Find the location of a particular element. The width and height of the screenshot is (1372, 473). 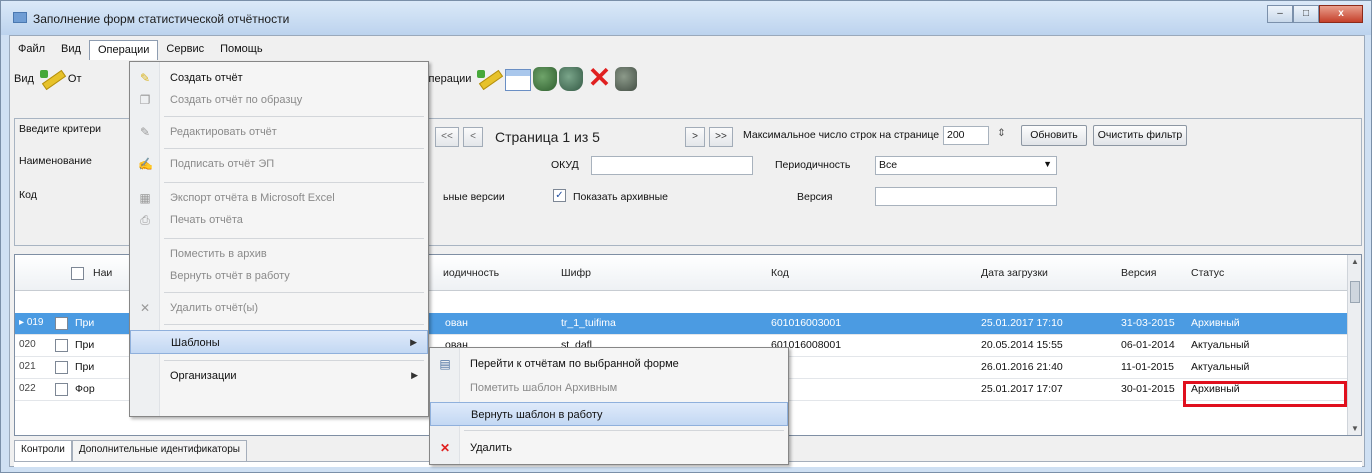

menu-item-organizations: Организации ▶ is located at coordinates (279, 376).